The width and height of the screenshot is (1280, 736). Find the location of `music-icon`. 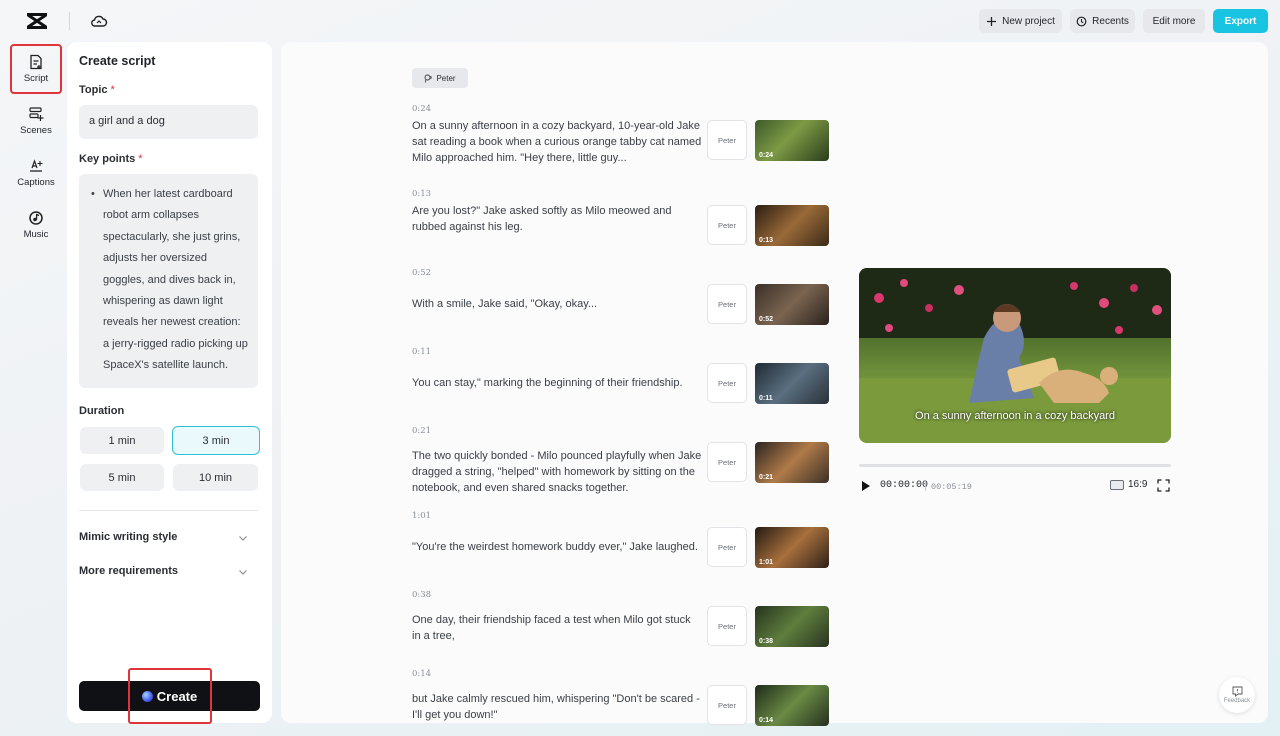

music-icon is located at coordinates (36, 218).